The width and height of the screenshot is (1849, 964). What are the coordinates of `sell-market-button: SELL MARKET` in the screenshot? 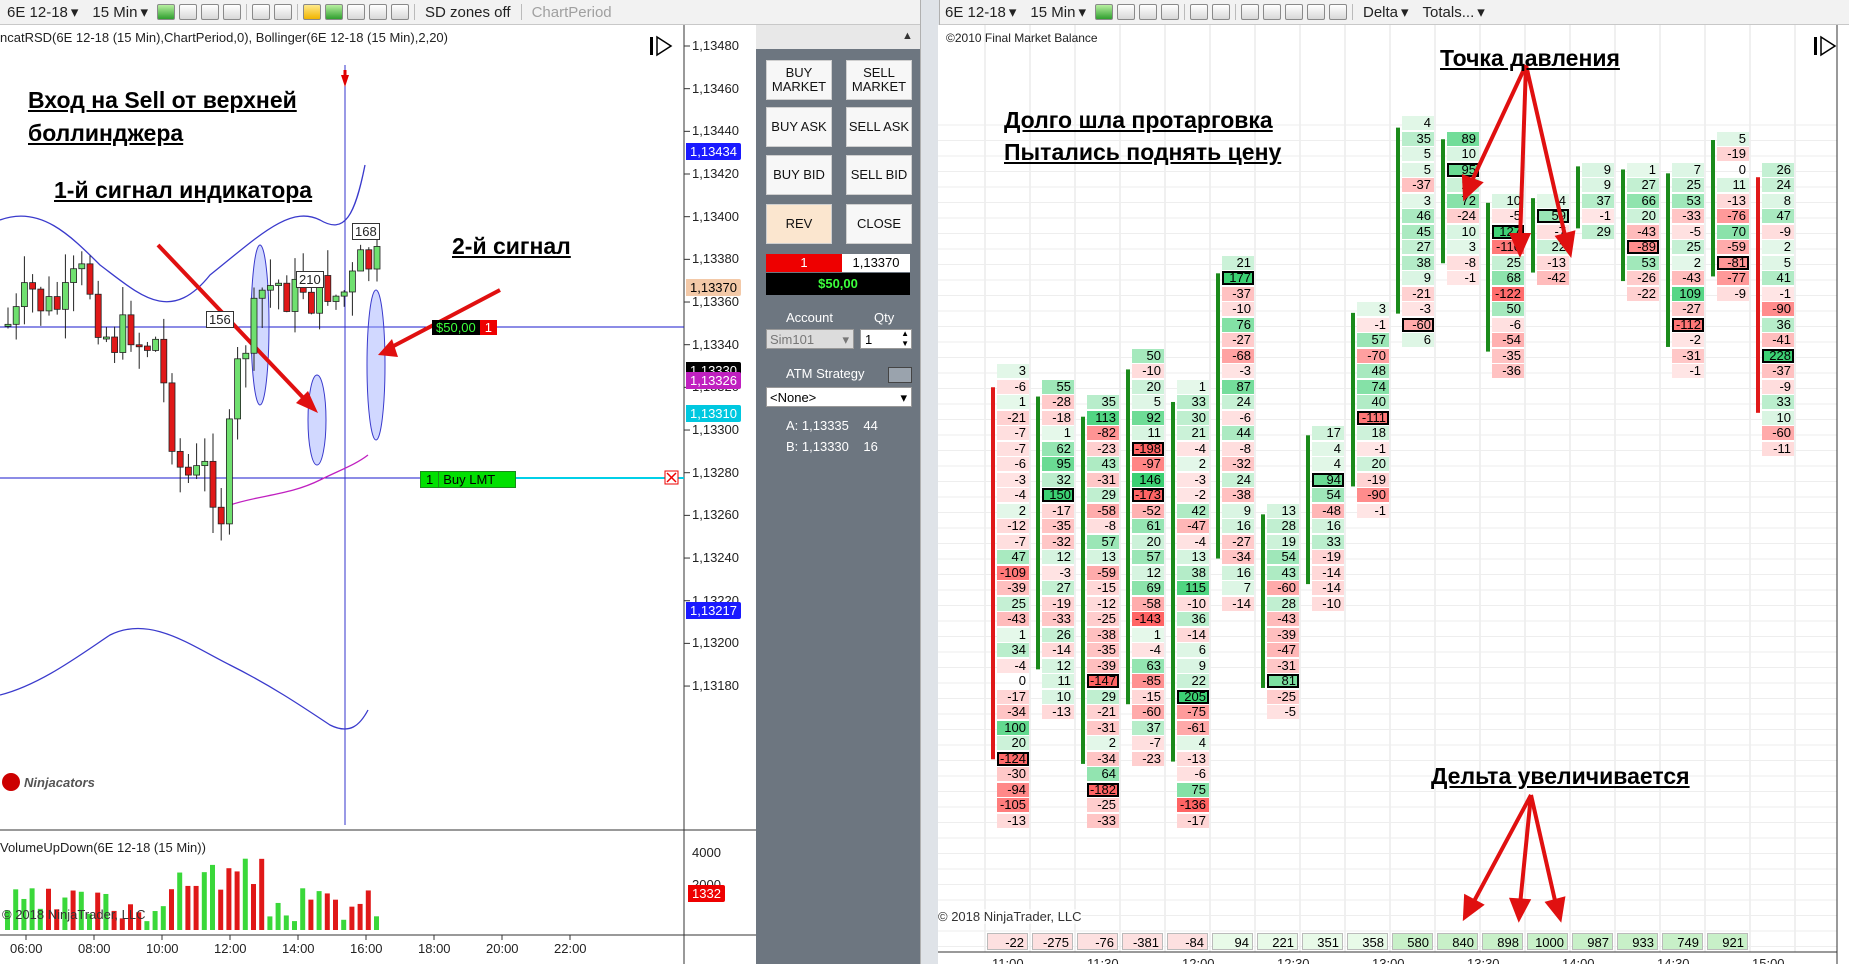 It's located at (879, 80).